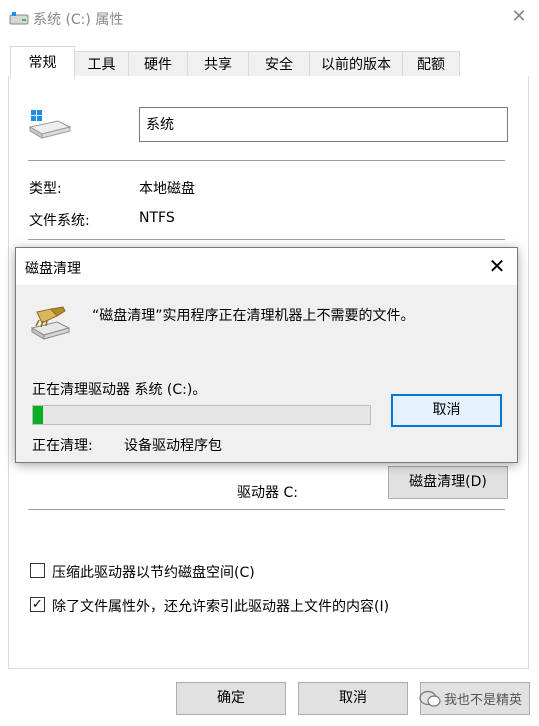  I want to click on index-checkbox: ✓, so click(37, 604).